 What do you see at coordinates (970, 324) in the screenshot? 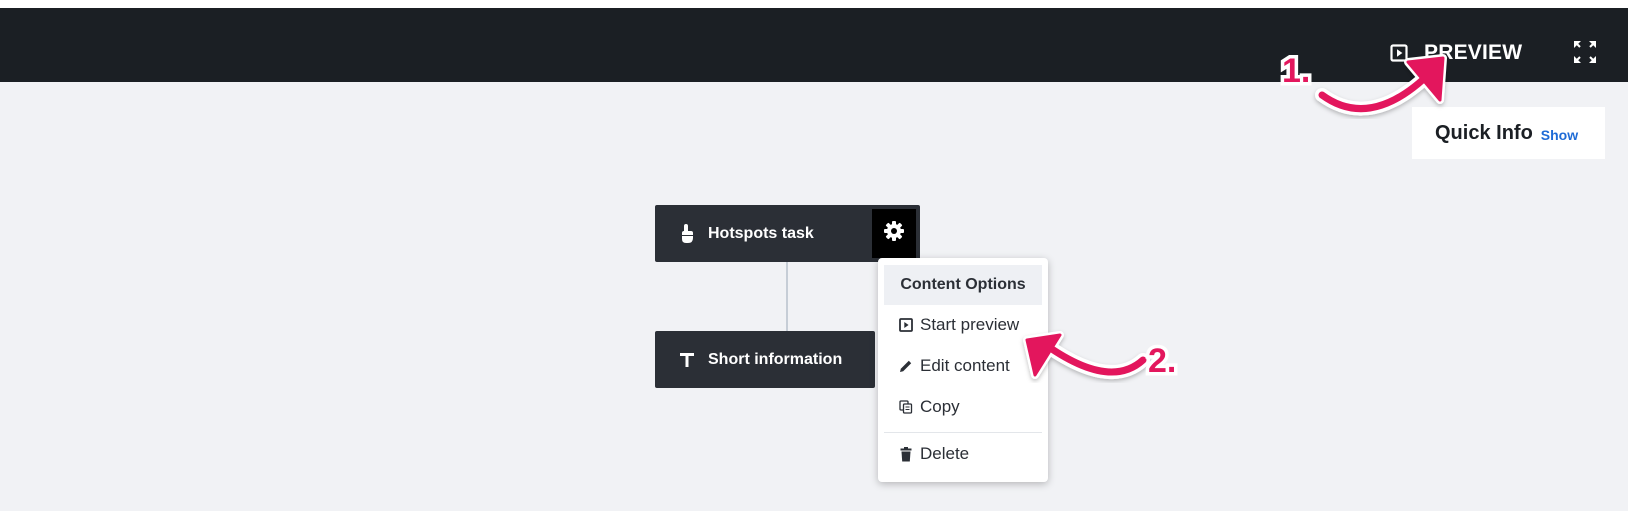
I see `menu-item-label: Start preview` at bounding box center [970, 324].